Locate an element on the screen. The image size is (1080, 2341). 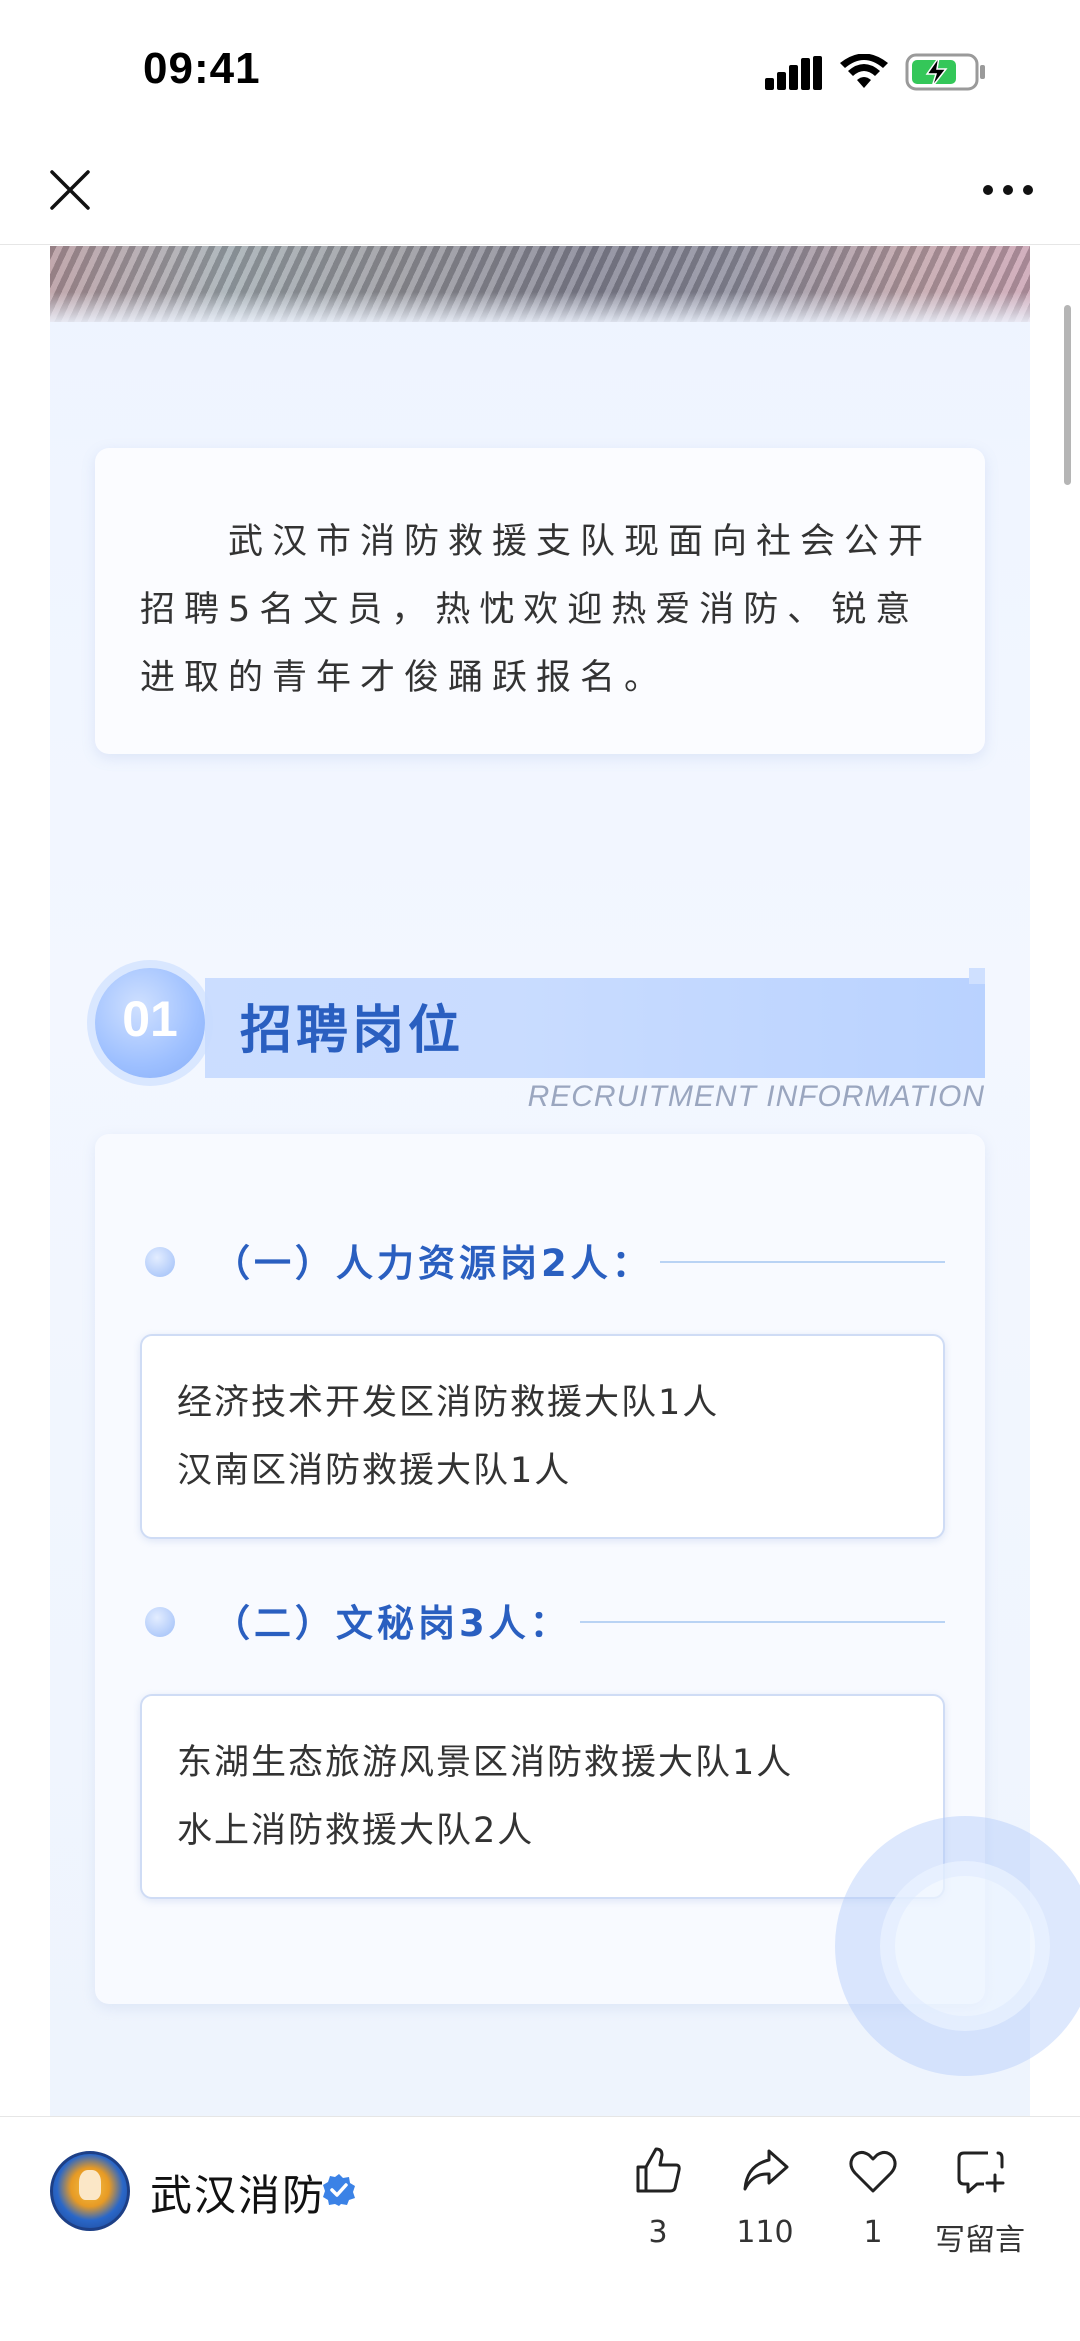
section-bar-corner is located at coordinates (977, 976).